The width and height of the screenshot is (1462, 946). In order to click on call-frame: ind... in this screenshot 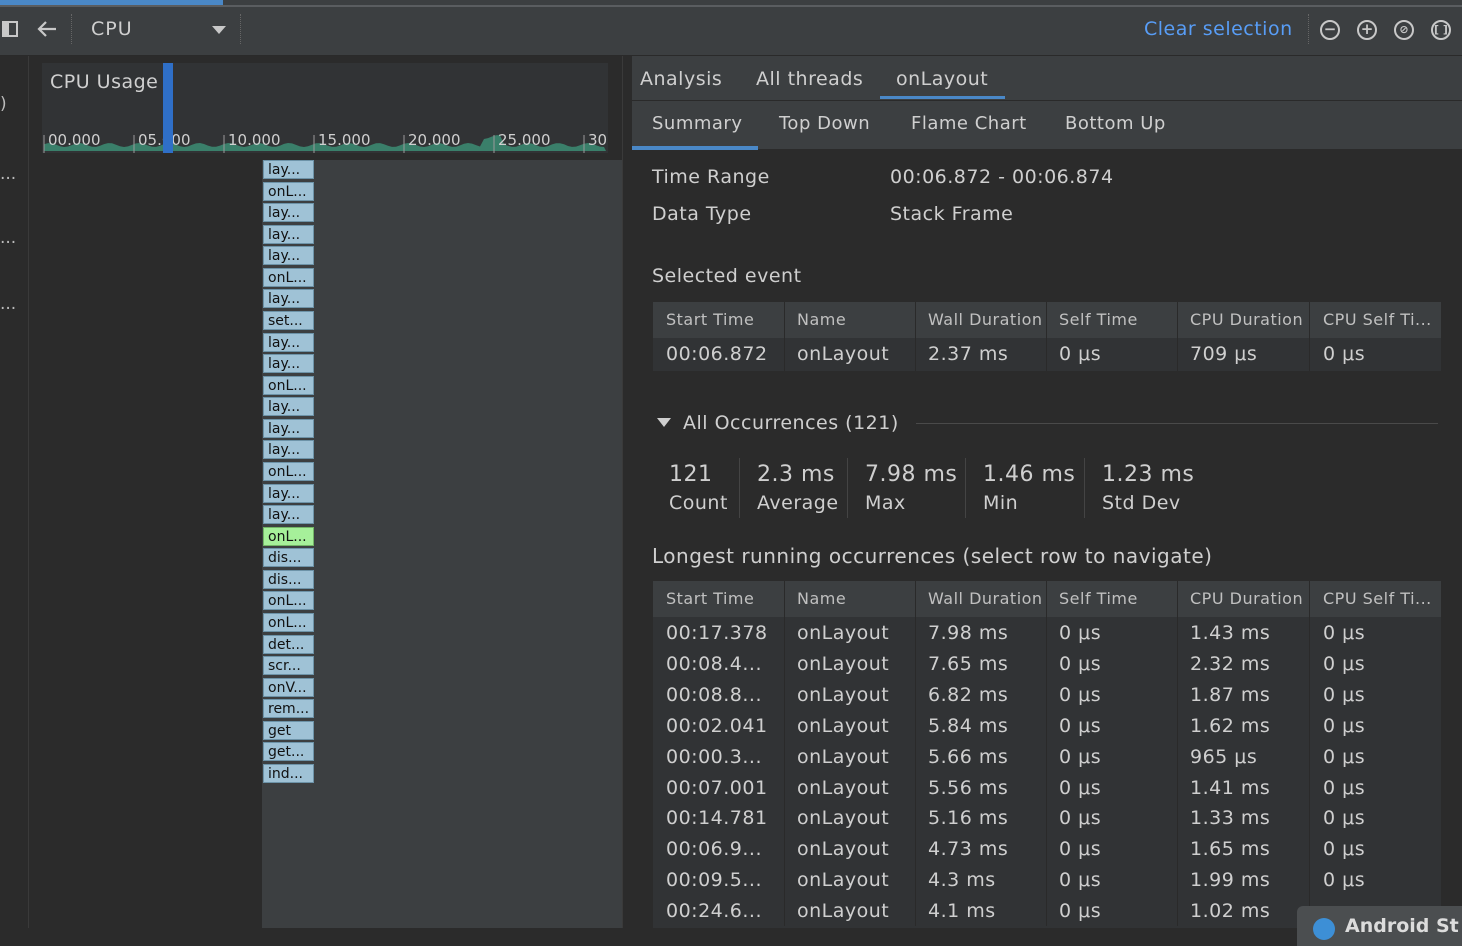, I will do `click(288, 773)`.